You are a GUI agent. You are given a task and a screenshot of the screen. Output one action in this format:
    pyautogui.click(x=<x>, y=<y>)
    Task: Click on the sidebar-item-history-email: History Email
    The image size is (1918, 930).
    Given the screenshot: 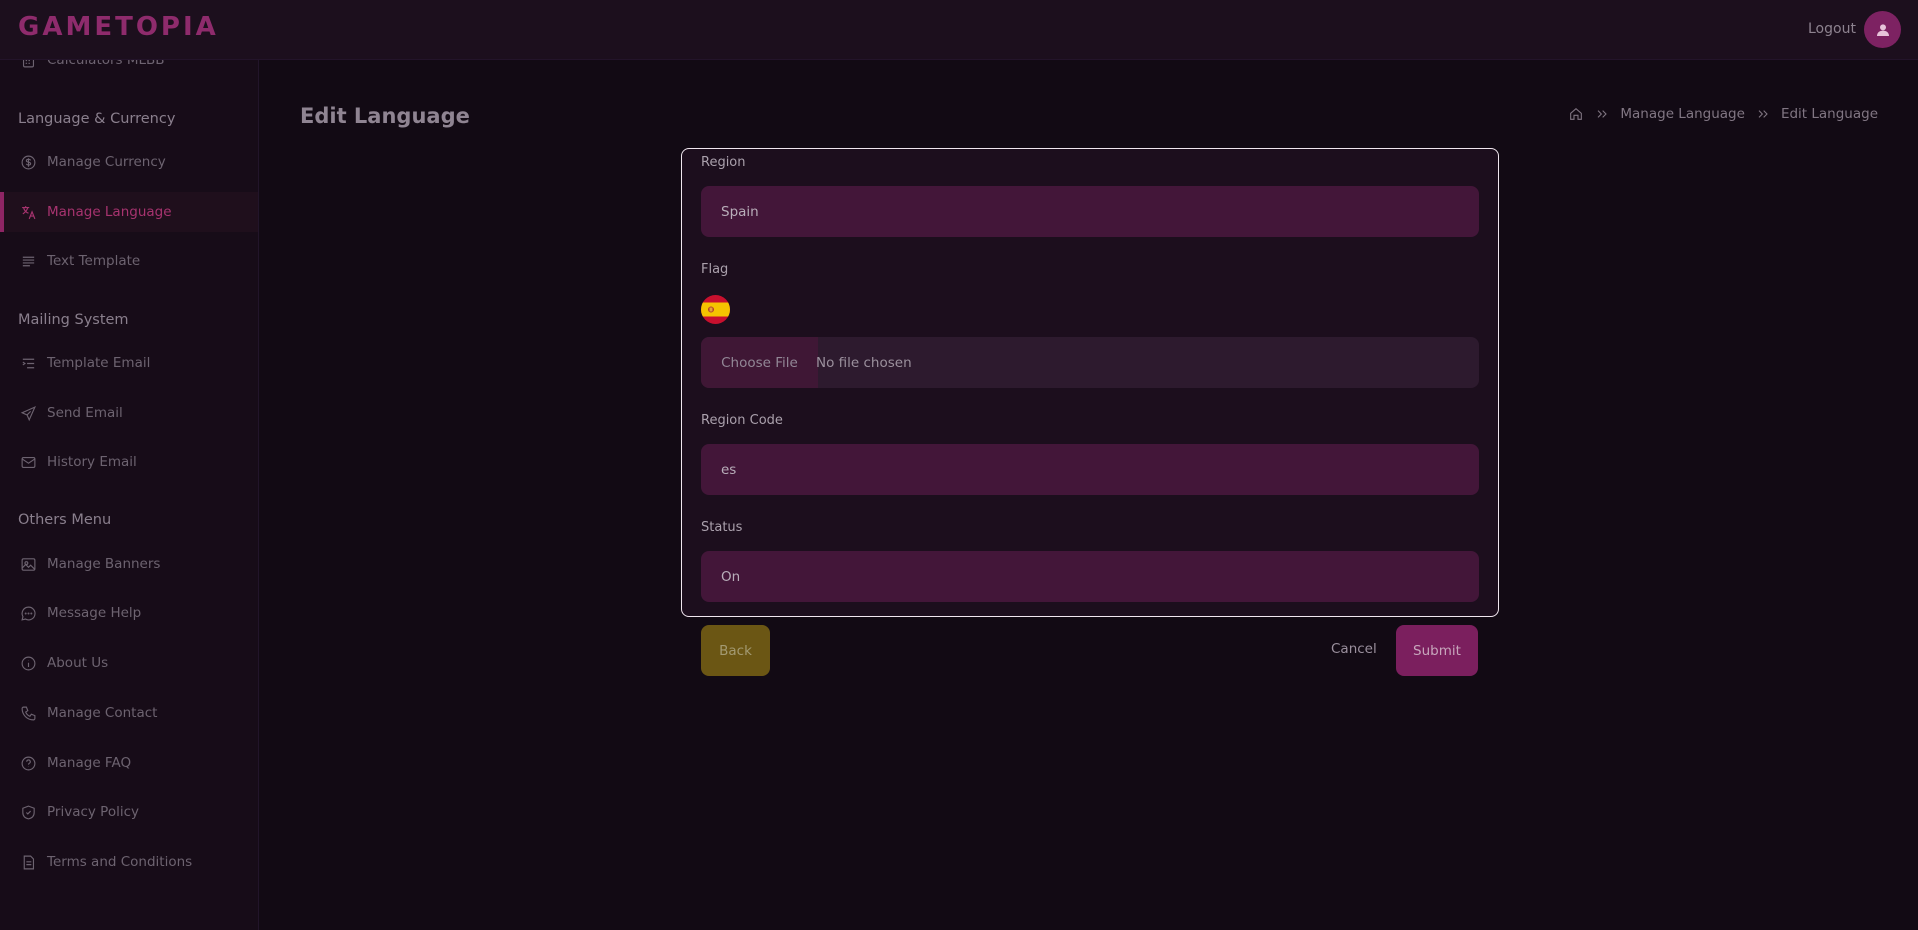 What is the action you would take?
    pyautogui.click(x=129, y=462)
    